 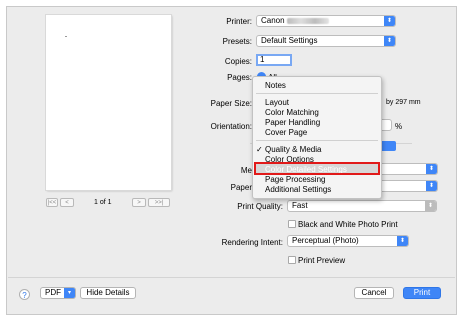 What do you see at coordinates (362, 206) in the screenshot?
I see `print-quality-select: Fast ⬍` at bounding box center [362, 206].